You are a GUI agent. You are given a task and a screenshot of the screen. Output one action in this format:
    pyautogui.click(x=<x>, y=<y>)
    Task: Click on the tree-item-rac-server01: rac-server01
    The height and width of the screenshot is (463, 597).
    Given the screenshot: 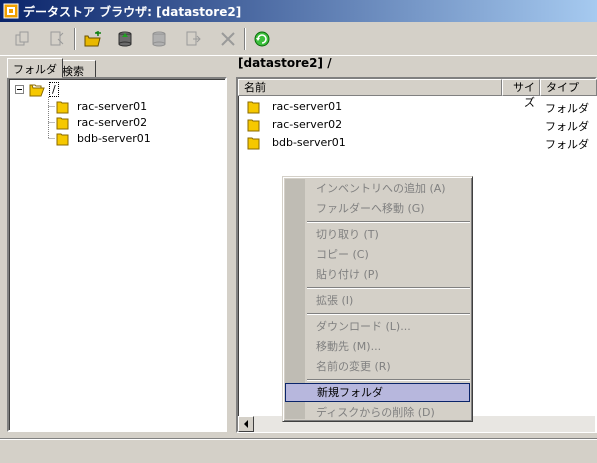 What is the action you would take?
    pyautogui.click(x=101, y=106)
    